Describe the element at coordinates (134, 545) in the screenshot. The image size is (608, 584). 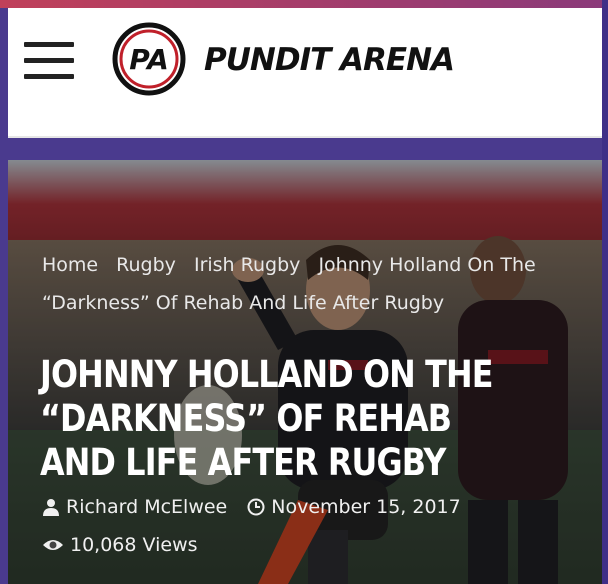
I see `article-views: 10,068 Views` at that location.